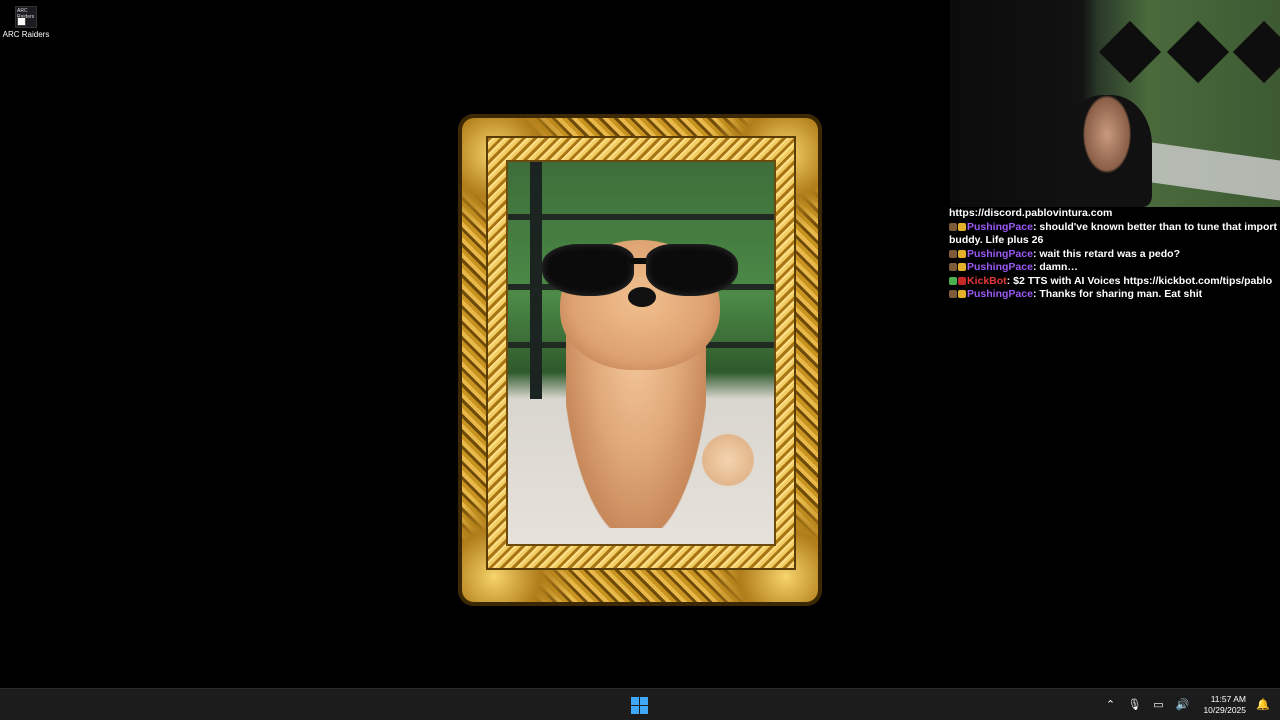  Describe the element at coordinates (642, 297) in the screenshot. I see `dog-nose` at that location.